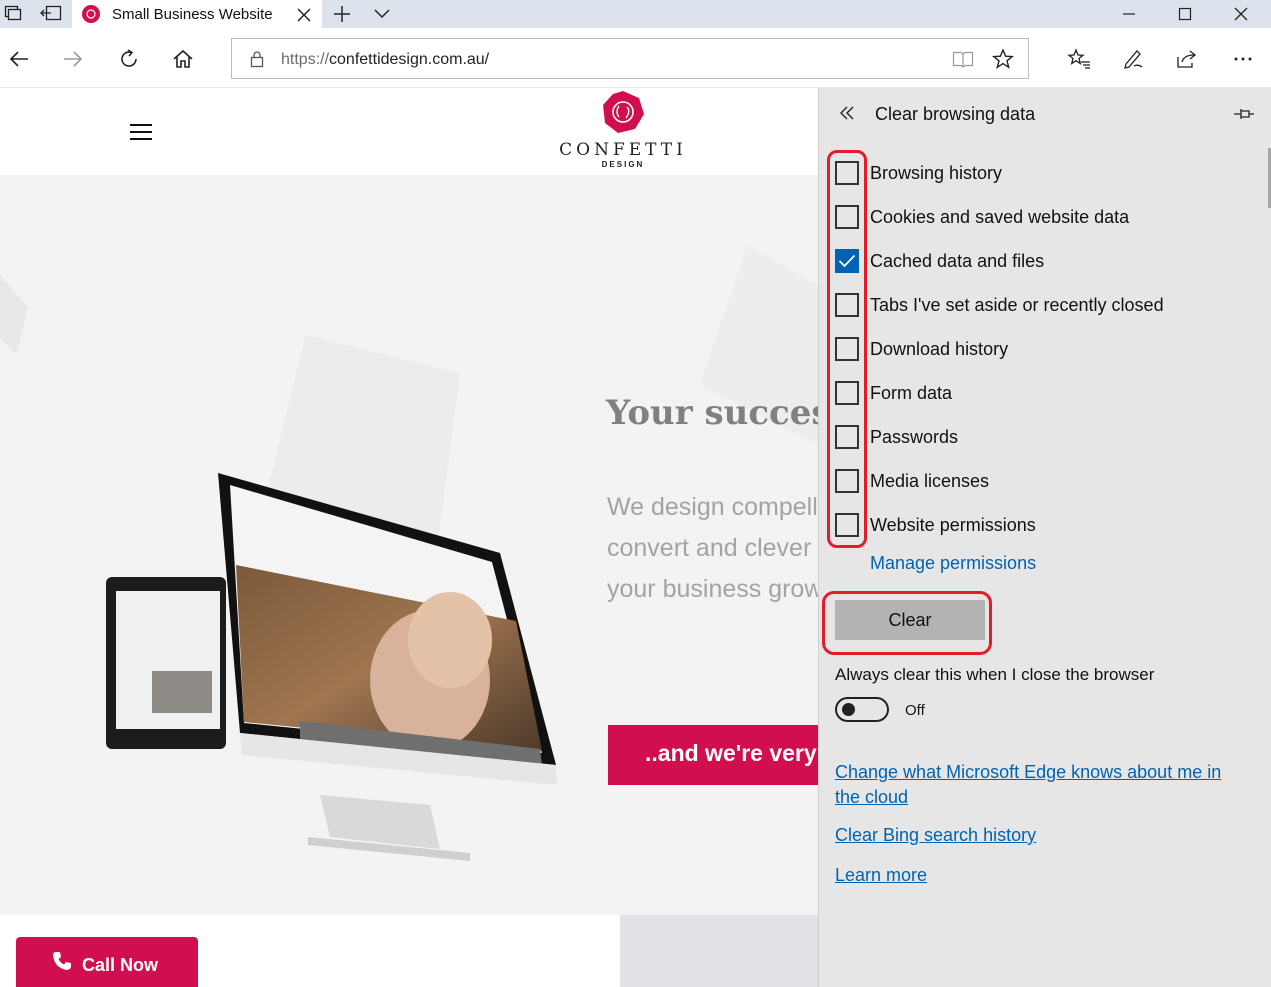 The height and width of the screenshot is (987, 1271). I want to click on favorite-star-icon, so click(1003, 61).